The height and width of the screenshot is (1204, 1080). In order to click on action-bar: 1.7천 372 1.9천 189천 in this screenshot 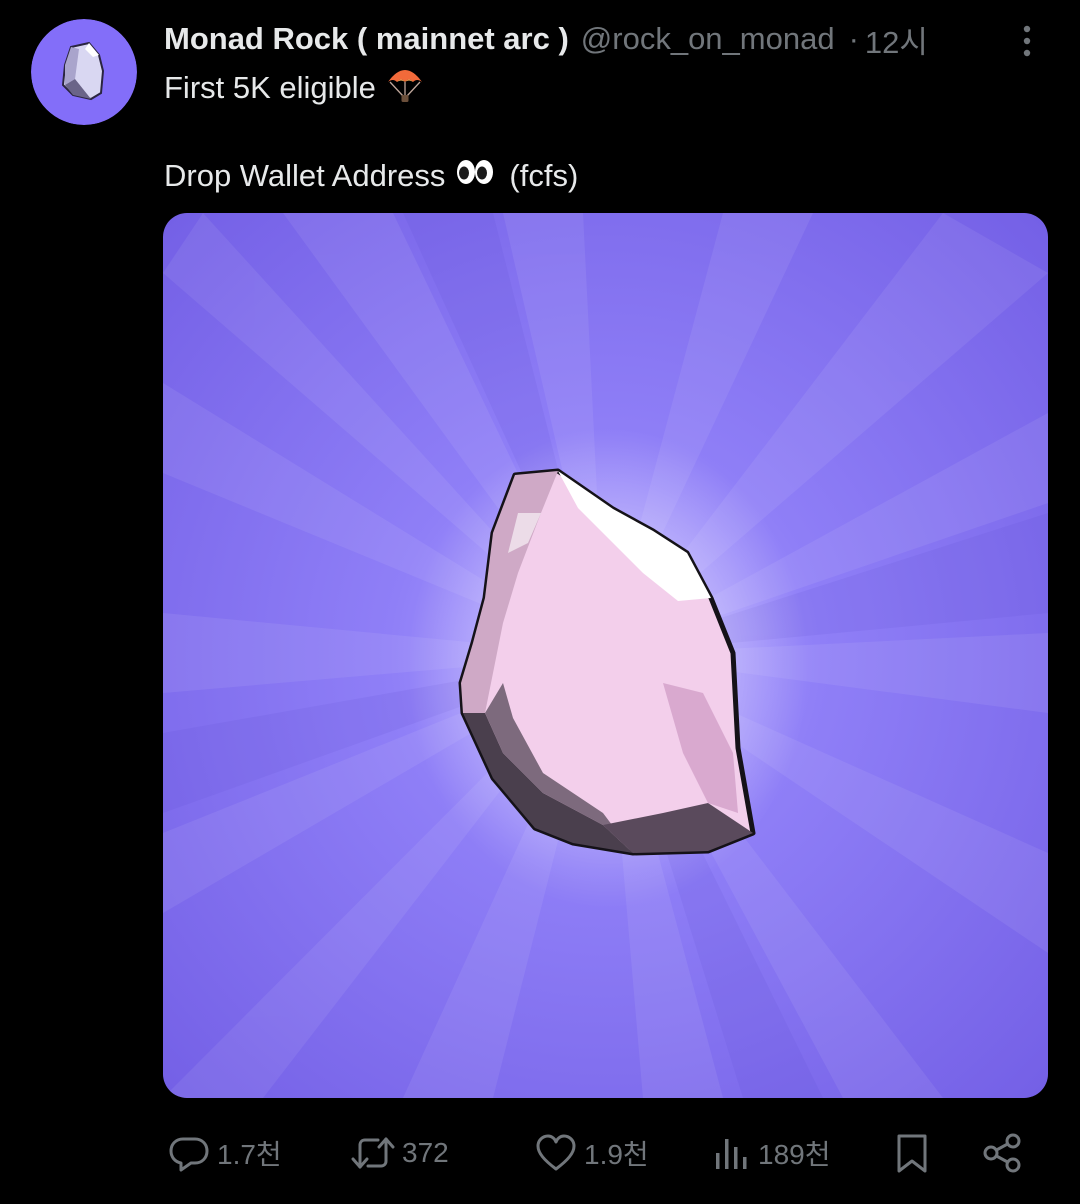, I will do `click(540, 1153)`.